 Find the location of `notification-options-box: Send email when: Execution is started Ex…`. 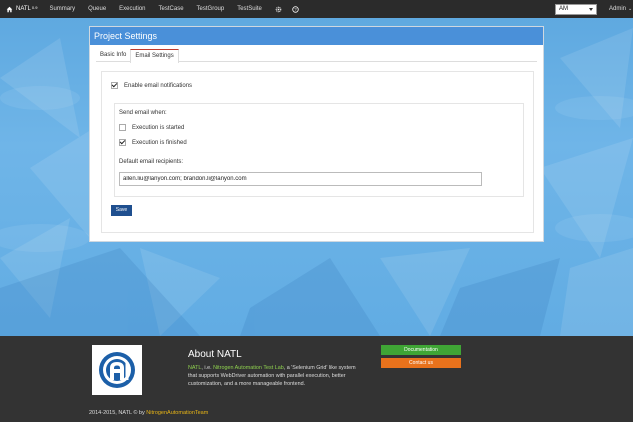

notification-options-box: Send email when: Execution is started Ex… is located at coordinates (319, 150).